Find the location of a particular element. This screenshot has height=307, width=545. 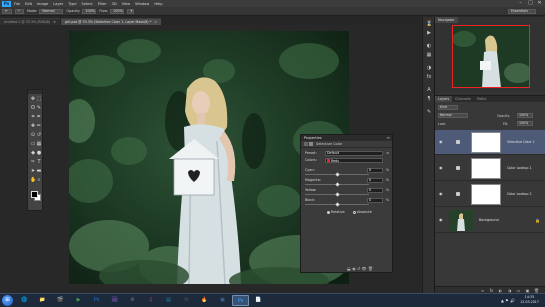

layer-thumbnail is located at coordinates (461, 220).